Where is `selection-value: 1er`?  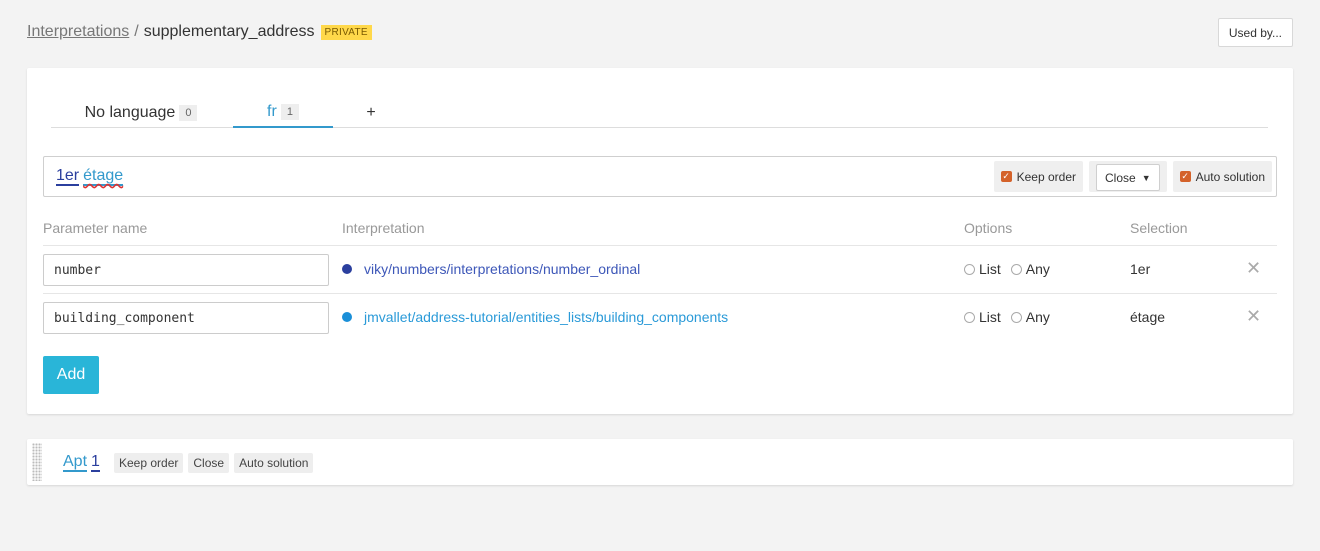 selection-value: 1er is located at coordinates (1140, 269).